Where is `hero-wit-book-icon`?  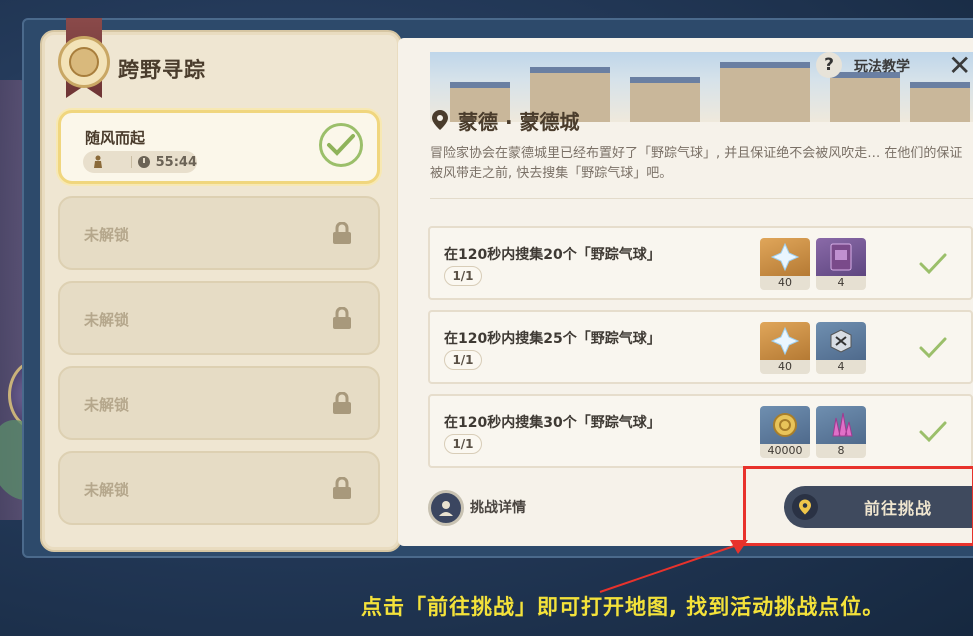 hero-wit-book-icon is located at coordinates (841, 257).